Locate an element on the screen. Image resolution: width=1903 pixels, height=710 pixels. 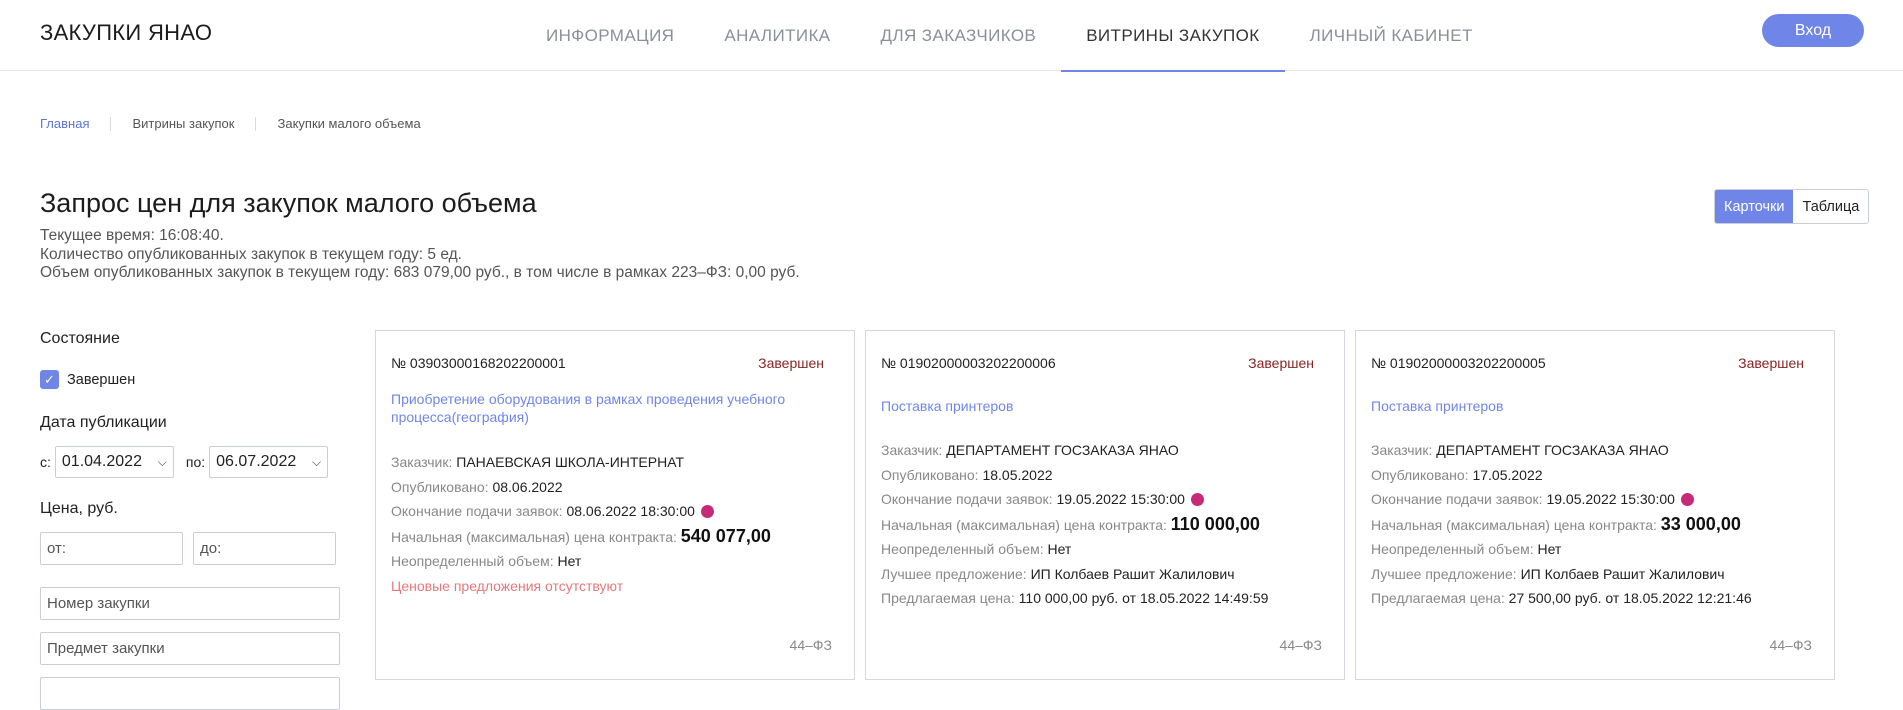
published-value: 17.05.2022 is located at coordinates (1507, 474).